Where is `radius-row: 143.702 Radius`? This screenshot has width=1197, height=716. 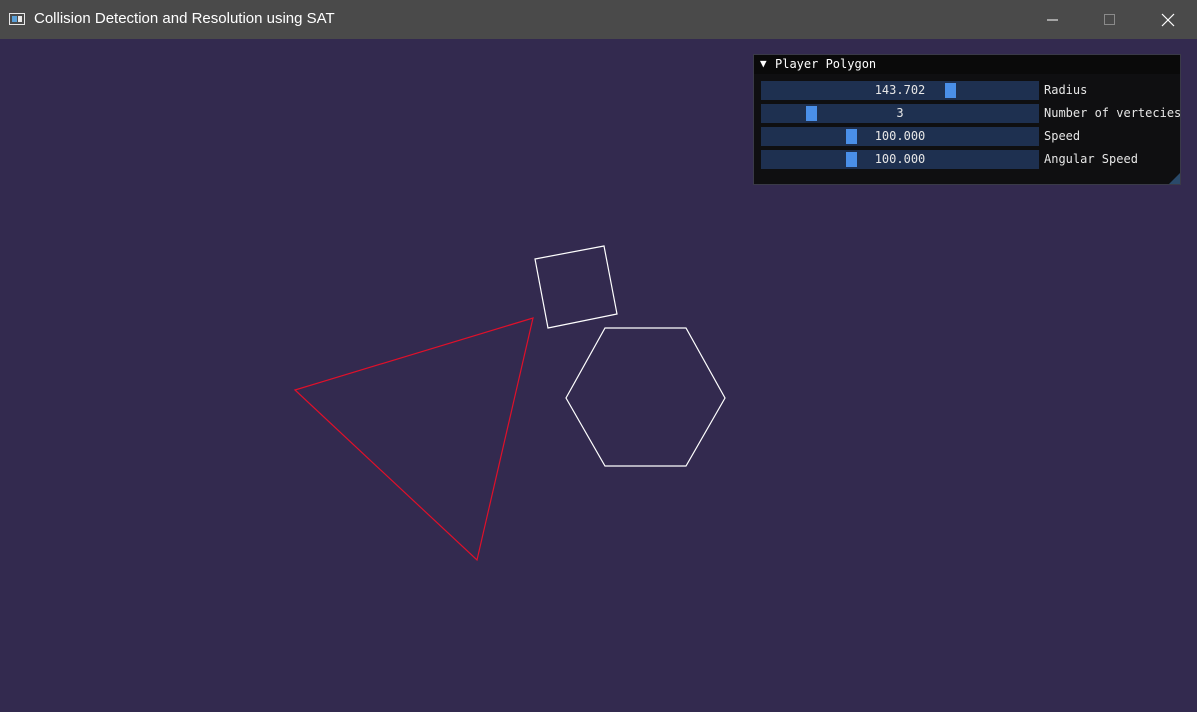 radius-row: 143.702 Radius is located at coordinates (968, 90).